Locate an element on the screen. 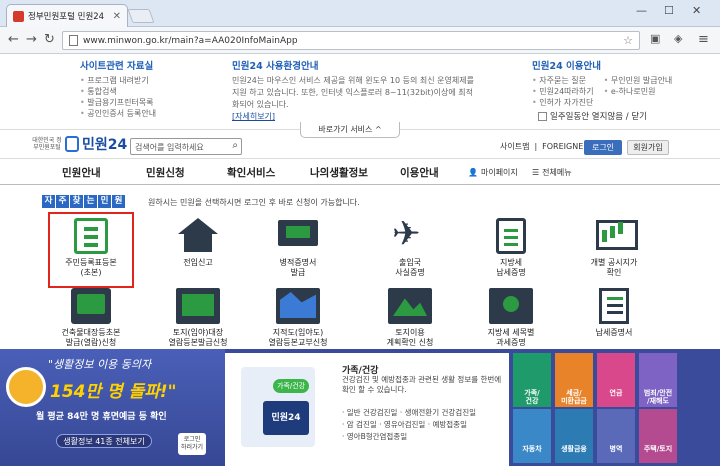 This screenshot has height=466, width=720. panel-link: · 영유아검진일 is located at coordinates (402, 424).